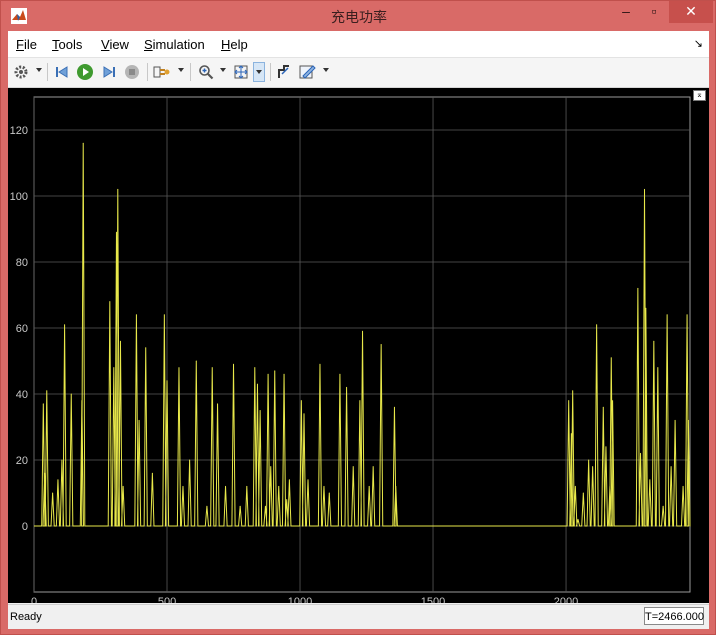 The height and width of the screenshot is (635, 716). Describe the element at coordinates (626, 12) in the screenshot. I see `minimize-button: –` at that location.